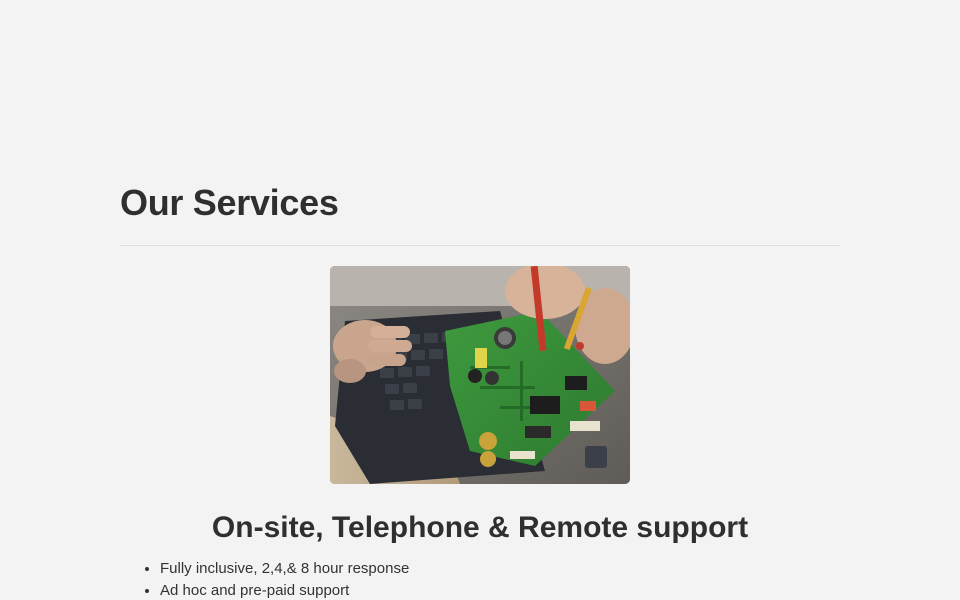 Image resolution: width=960 pixels, height=600 pixels. I want to click on service-heading: On-site, Telephone & Remote support, so click(480, 527).